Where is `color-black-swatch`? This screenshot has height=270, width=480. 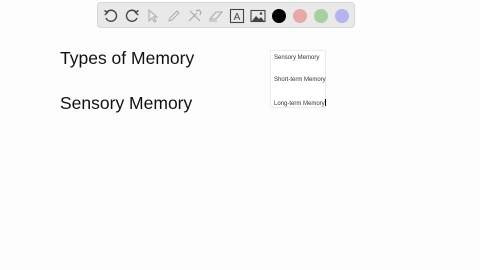 color-black-swatch is located at coordinates (279, 16).